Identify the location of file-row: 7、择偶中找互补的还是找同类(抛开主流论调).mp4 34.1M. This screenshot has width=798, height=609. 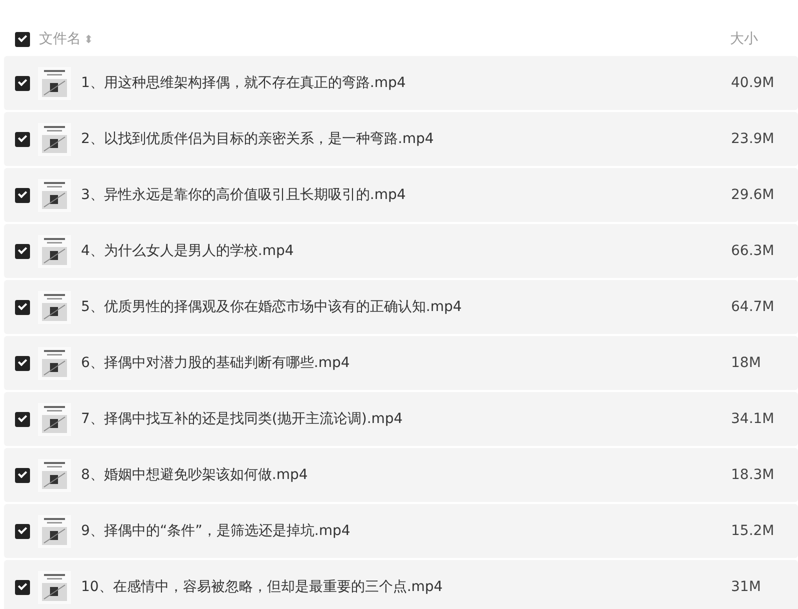
(401, 419).